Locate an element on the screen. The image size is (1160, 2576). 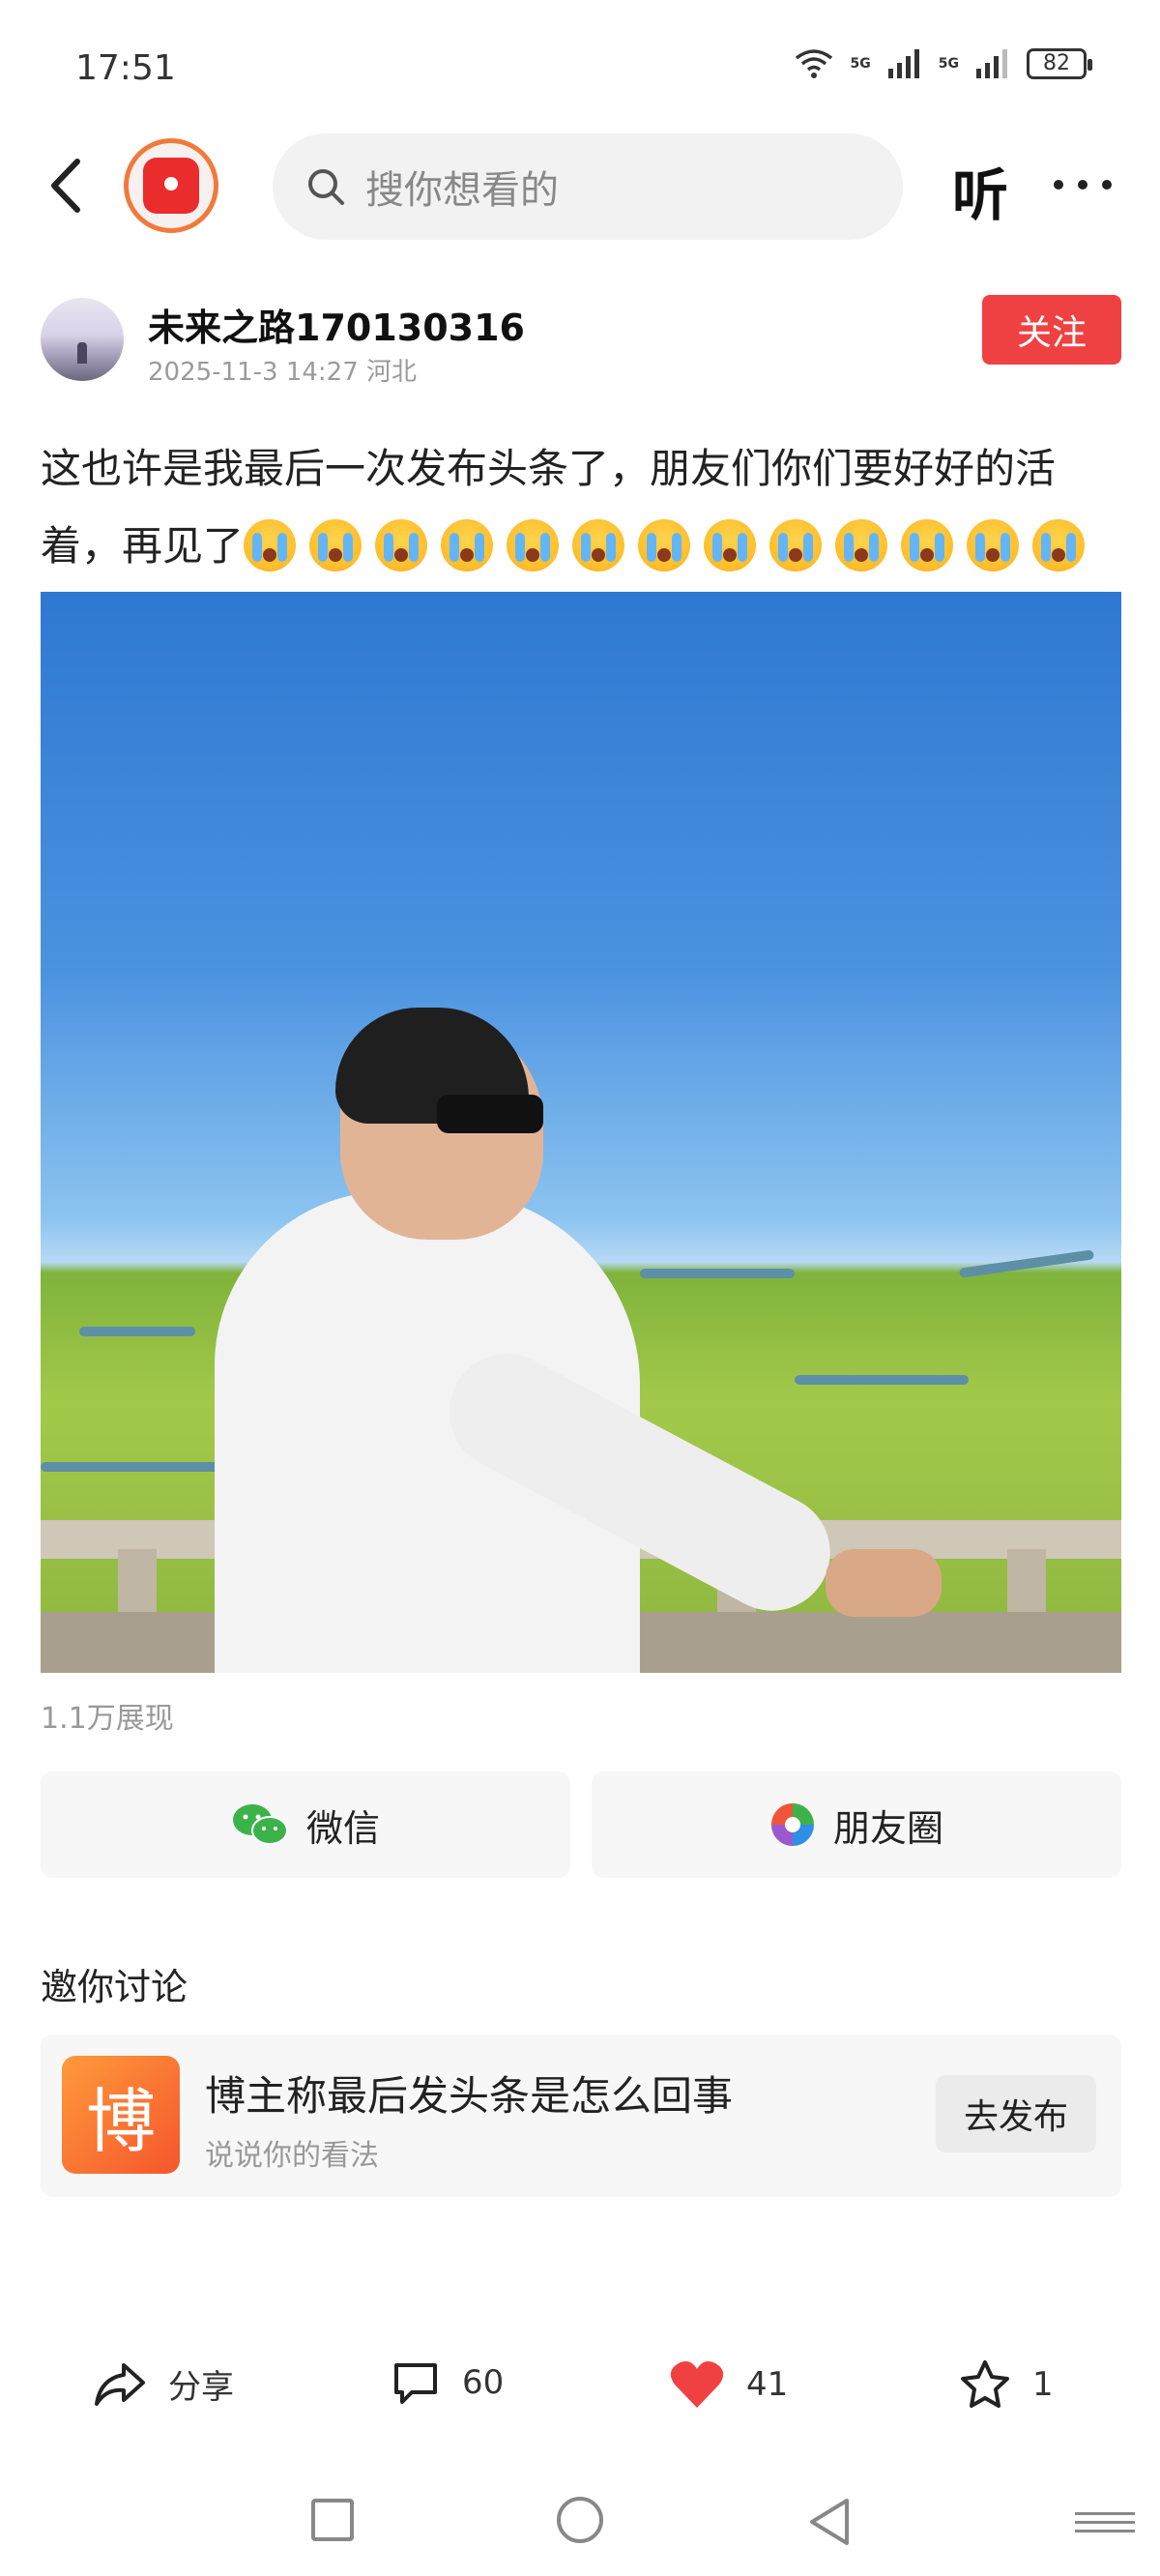
share-wechat-button: 微信 is located at coordinates (305, 1824).